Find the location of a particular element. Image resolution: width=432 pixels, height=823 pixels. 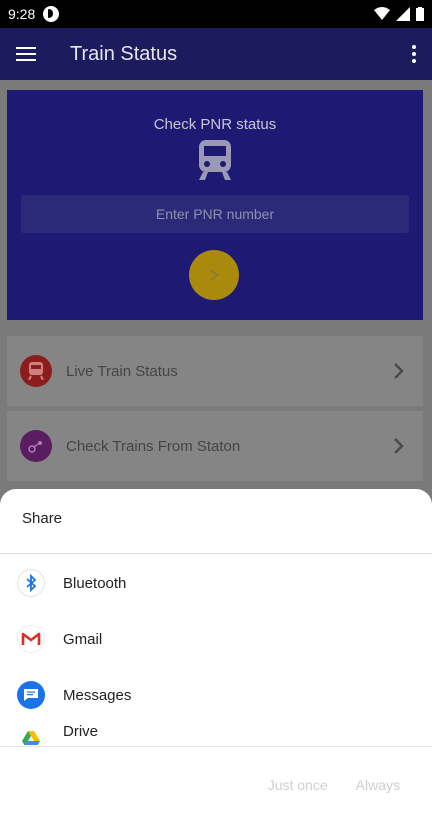

drive-icon is located at coordinates (31, 735).